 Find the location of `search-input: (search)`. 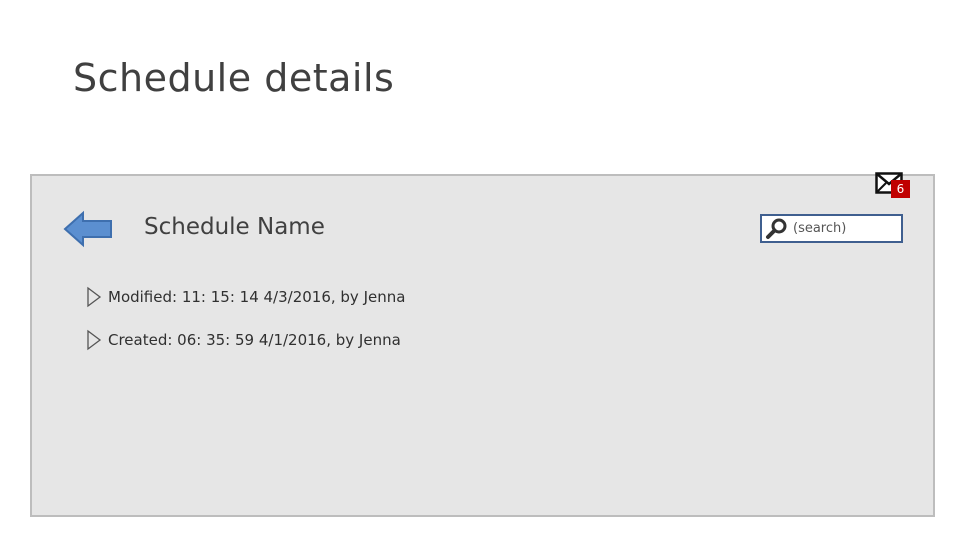

search-input: (search) is located at coordinates (831, 228).